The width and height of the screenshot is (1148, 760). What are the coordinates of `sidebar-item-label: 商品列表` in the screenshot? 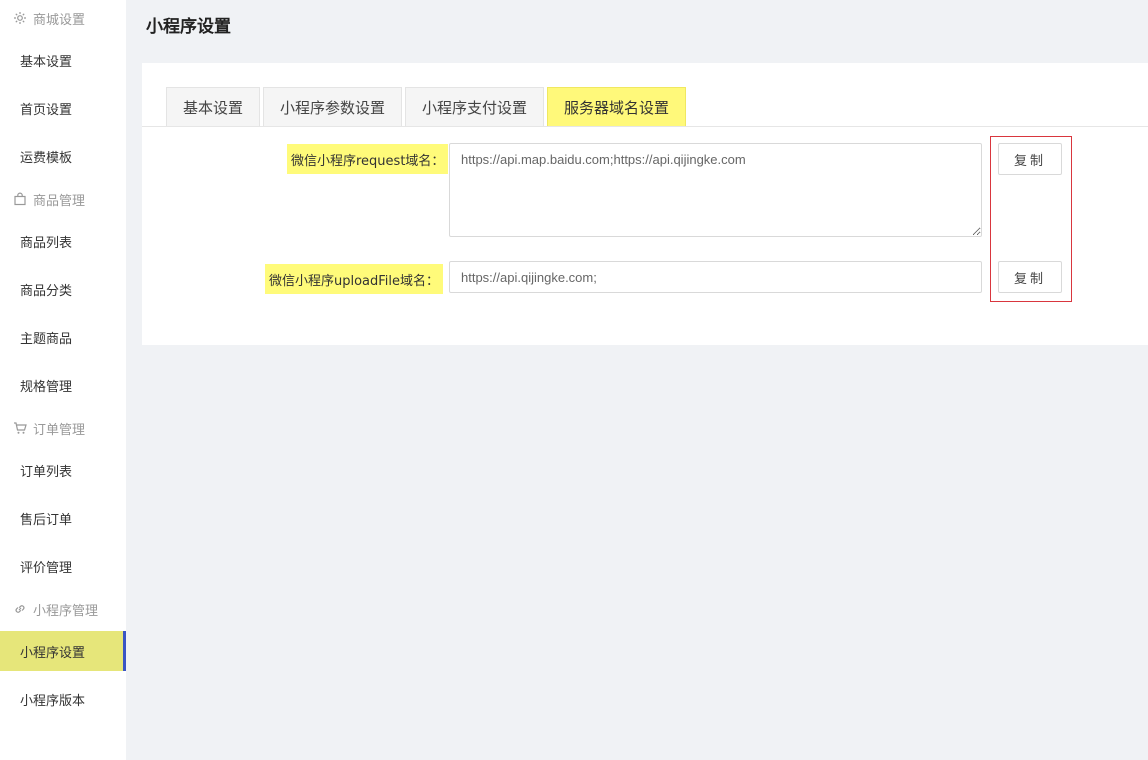 It's located at (46, 243).